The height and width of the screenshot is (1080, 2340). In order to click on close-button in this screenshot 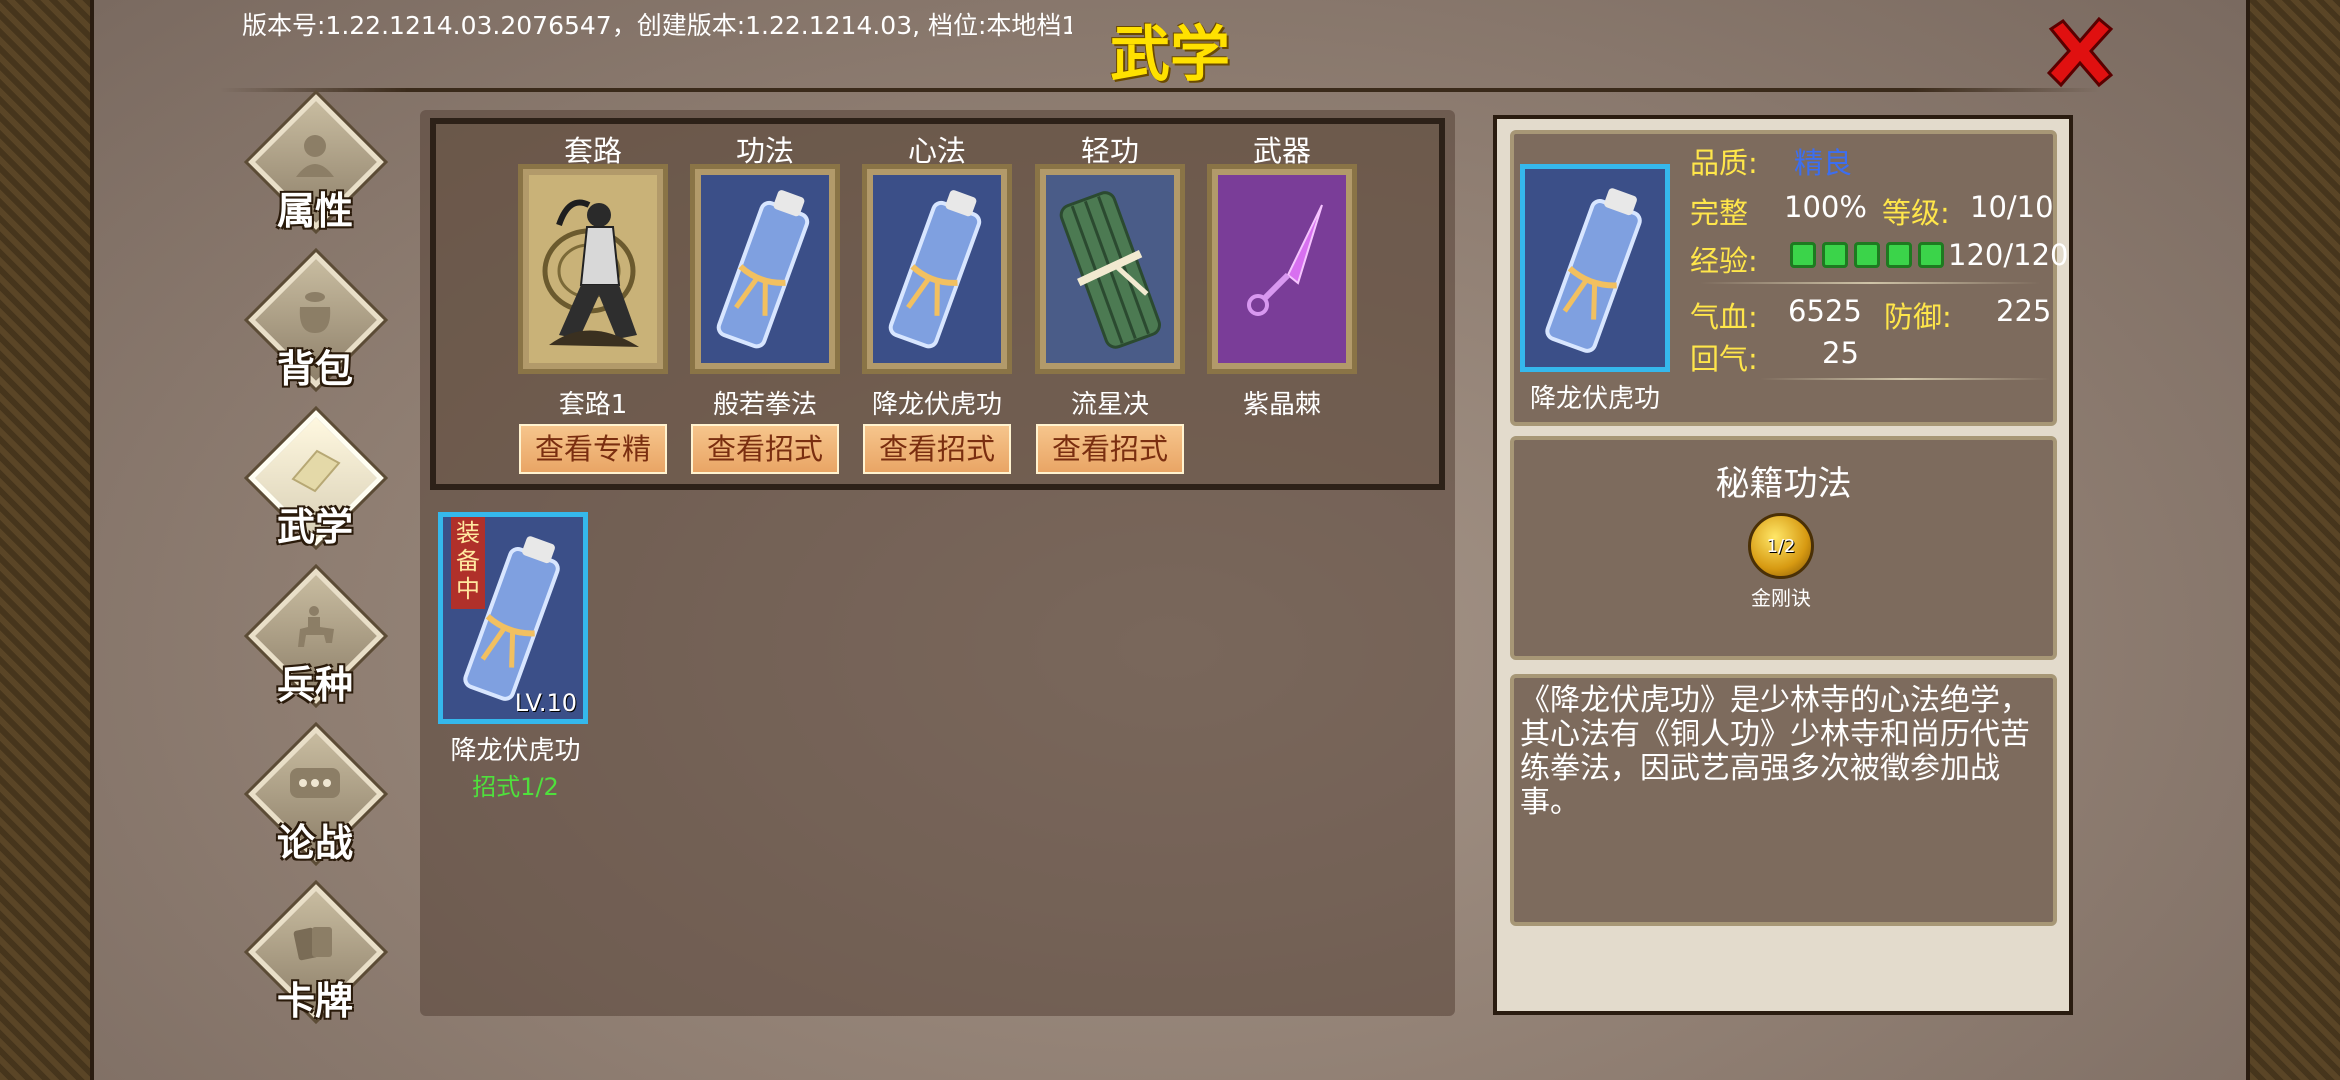, I will do `click(2080, 52)`.